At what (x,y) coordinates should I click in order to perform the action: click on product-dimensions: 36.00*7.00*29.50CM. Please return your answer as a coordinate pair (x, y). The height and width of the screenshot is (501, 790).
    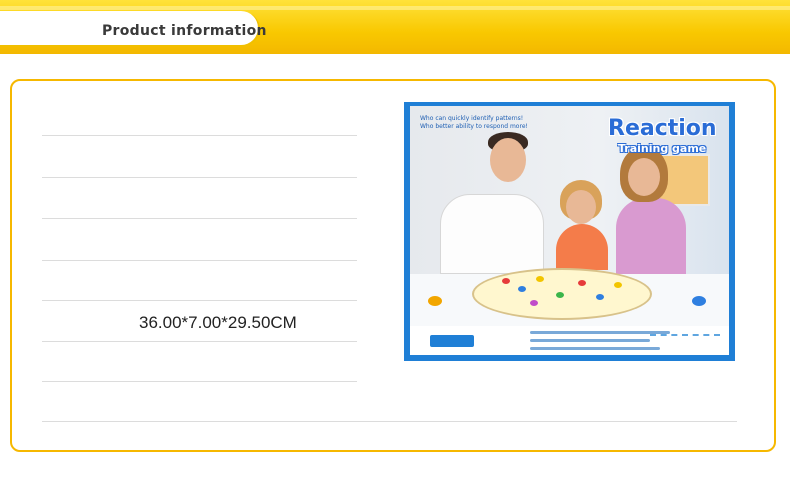
    Looking at the image, I should click on (218, 322).